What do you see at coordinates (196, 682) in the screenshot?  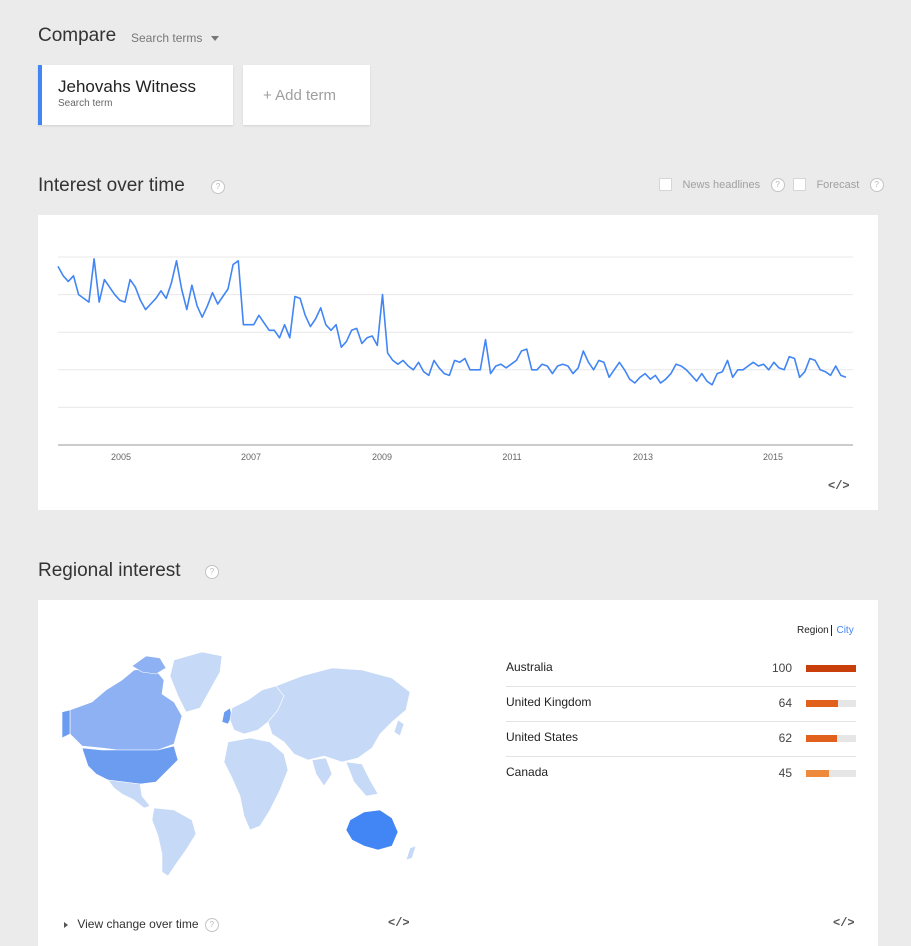 I see `map-greenland` at bounding box center [196, 682].